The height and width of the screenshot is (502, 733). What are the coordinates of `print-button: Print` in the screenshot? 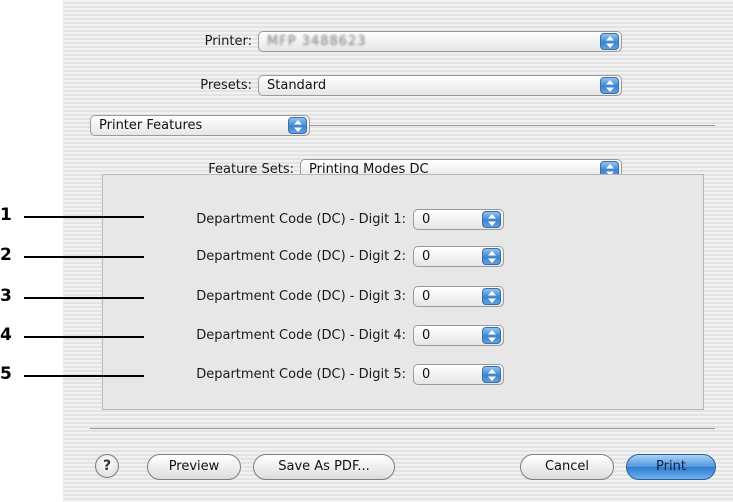 It's located at (671, 467).